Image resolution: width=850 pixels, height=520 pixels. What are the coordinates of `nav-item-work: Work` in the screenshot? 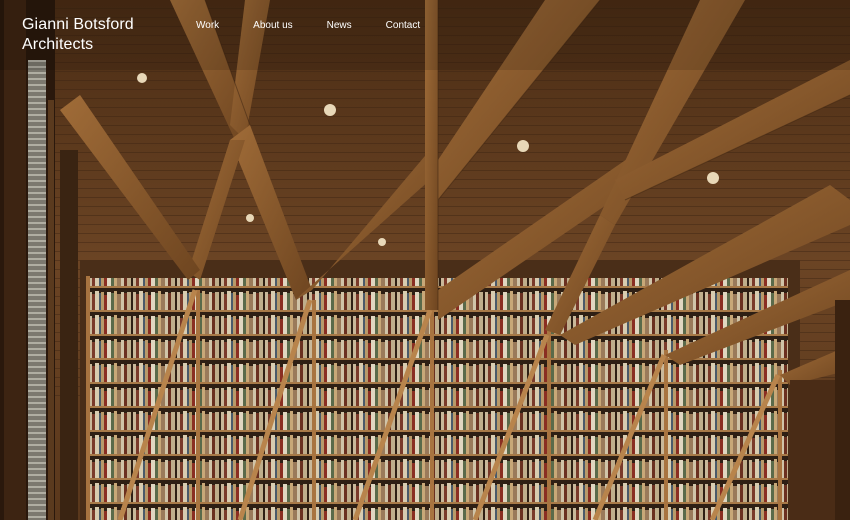 It's located at (207, 26).